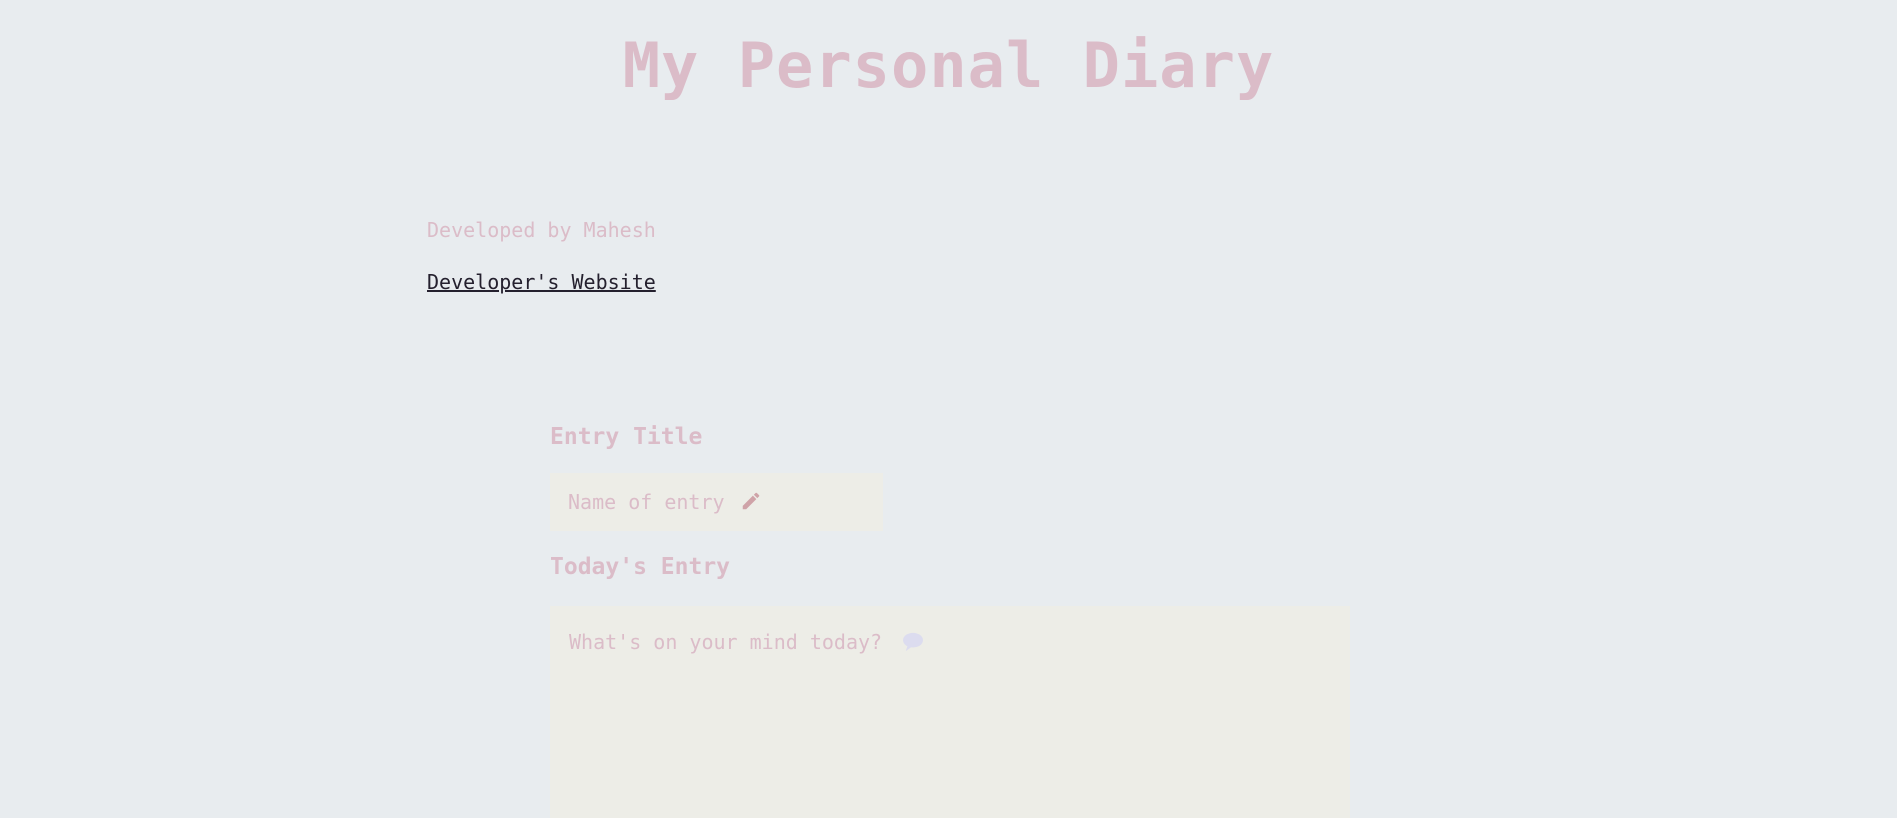 This screenshot has height=818, width=1897. What do you see at coordinates (640, 567) in the screenshot?
I see `todays-entry-label: Today's Entry` at bounding box center [640, 567].